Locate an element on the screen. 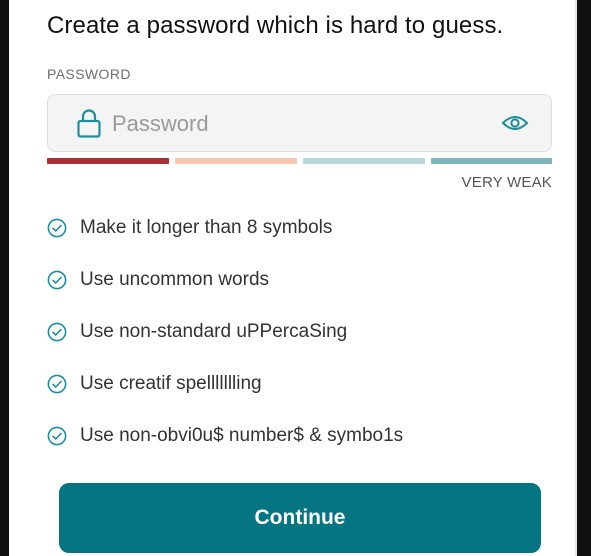 The image size is (591, 556). list-item: Use creatif spellllllling is located at coordinates (154, 384).